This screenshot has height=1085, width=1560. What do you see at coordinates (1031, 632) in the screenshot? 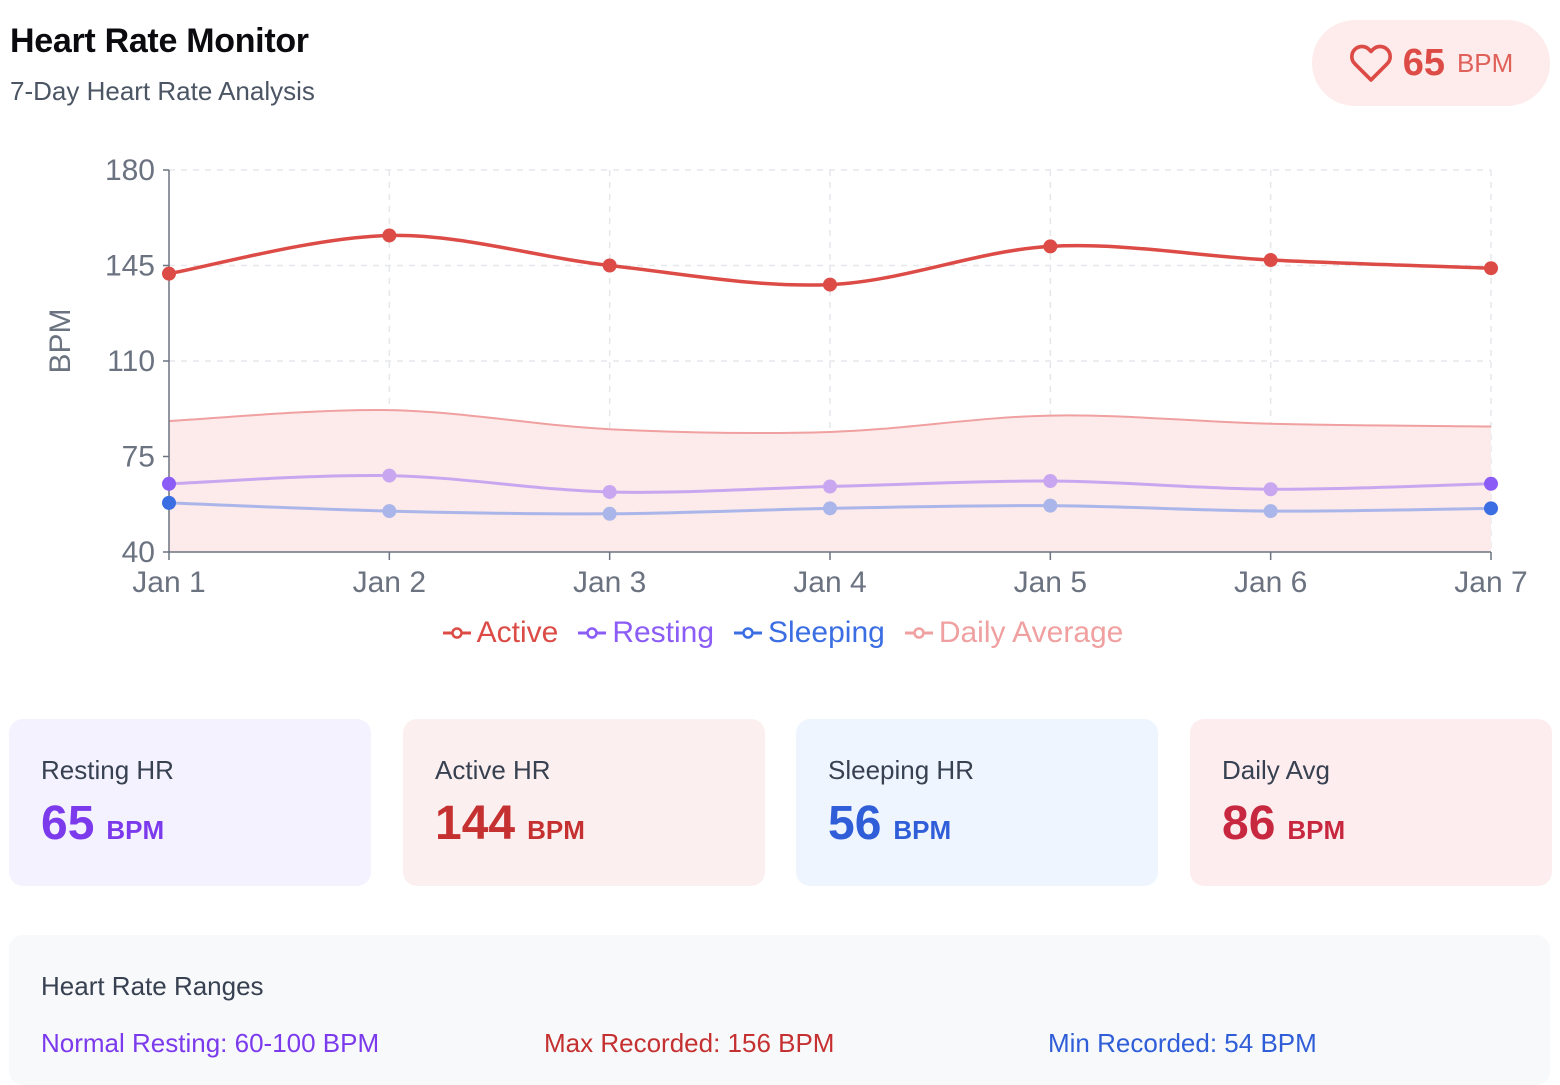
I see `legend-label-daily-average: Daily Average` at bounding box center [1031, 632].